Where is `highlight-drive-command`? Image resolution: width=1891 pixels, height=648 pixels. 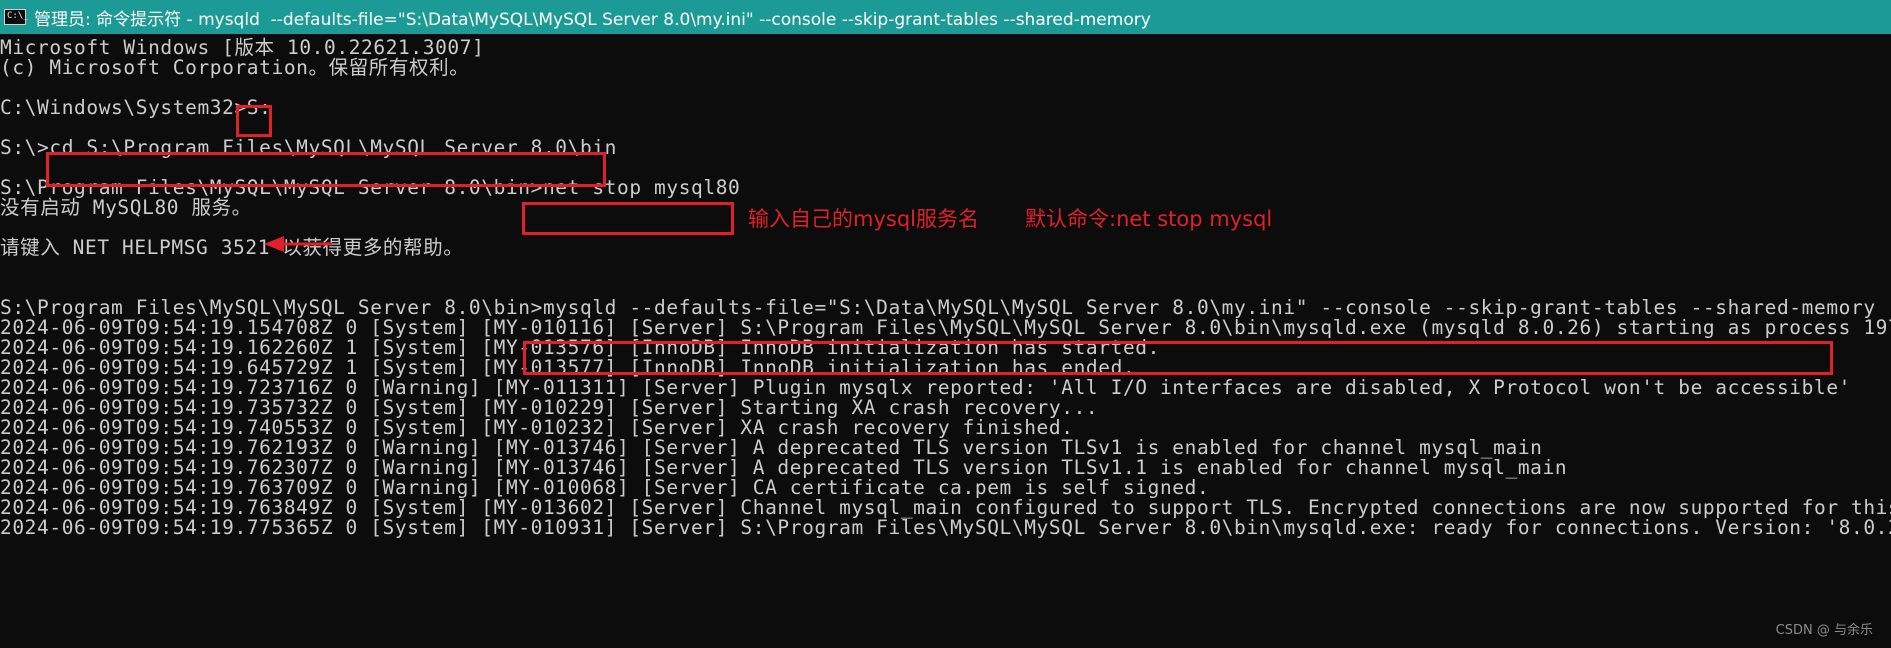 highlight-drive-command is located at coordinates (254, 121).